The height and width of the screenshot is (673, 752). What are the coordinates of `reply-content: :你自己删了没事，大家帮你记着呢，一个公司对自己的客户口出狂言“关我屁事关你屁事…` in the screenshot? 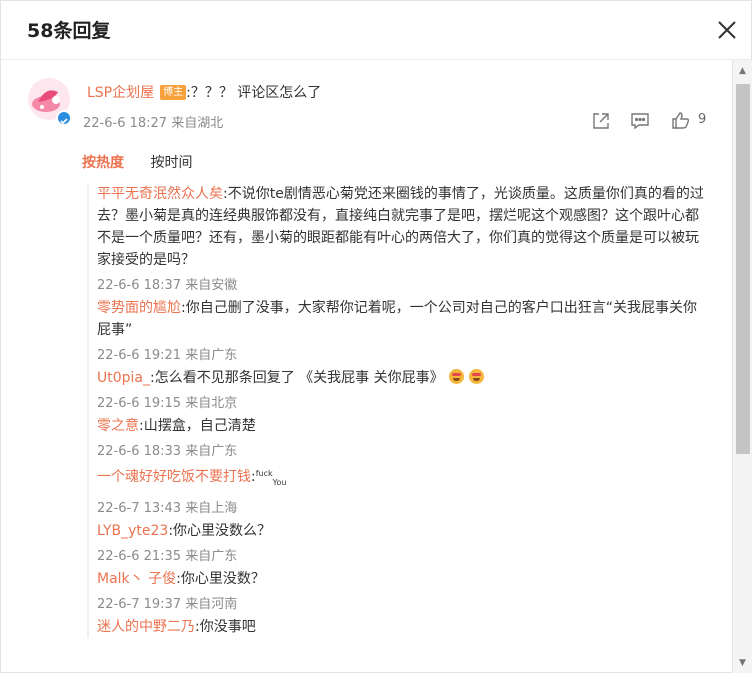 It's located at (397, 319).